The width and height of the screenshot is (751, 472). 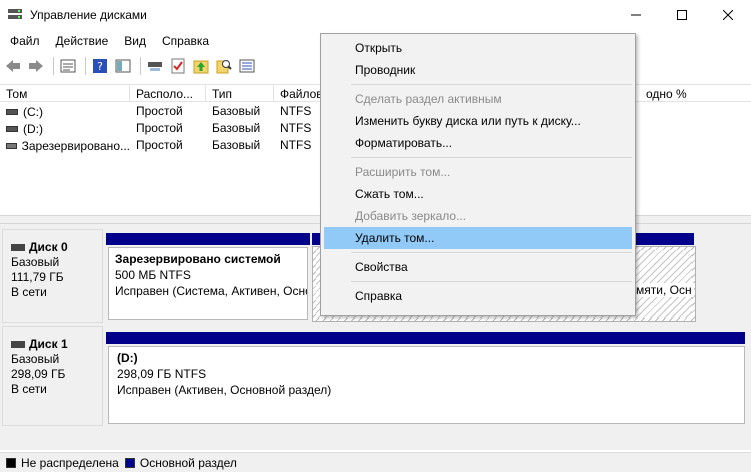 I want to click on partition-status: Исправен (Система, Активен, Осно, so click(x=211, y=291).